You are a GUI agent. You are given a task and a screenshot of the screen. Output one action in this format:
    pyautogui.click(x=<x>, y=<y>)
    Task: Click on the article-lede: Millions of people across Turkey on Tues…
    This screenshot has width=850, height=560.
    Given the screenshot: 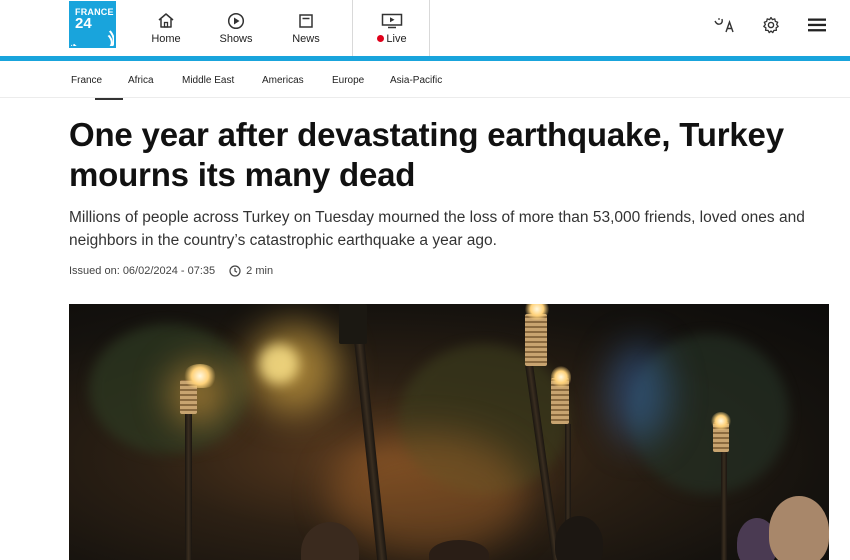 What is the action you would take?
    pyautogui.click(x=437, y=229)
    